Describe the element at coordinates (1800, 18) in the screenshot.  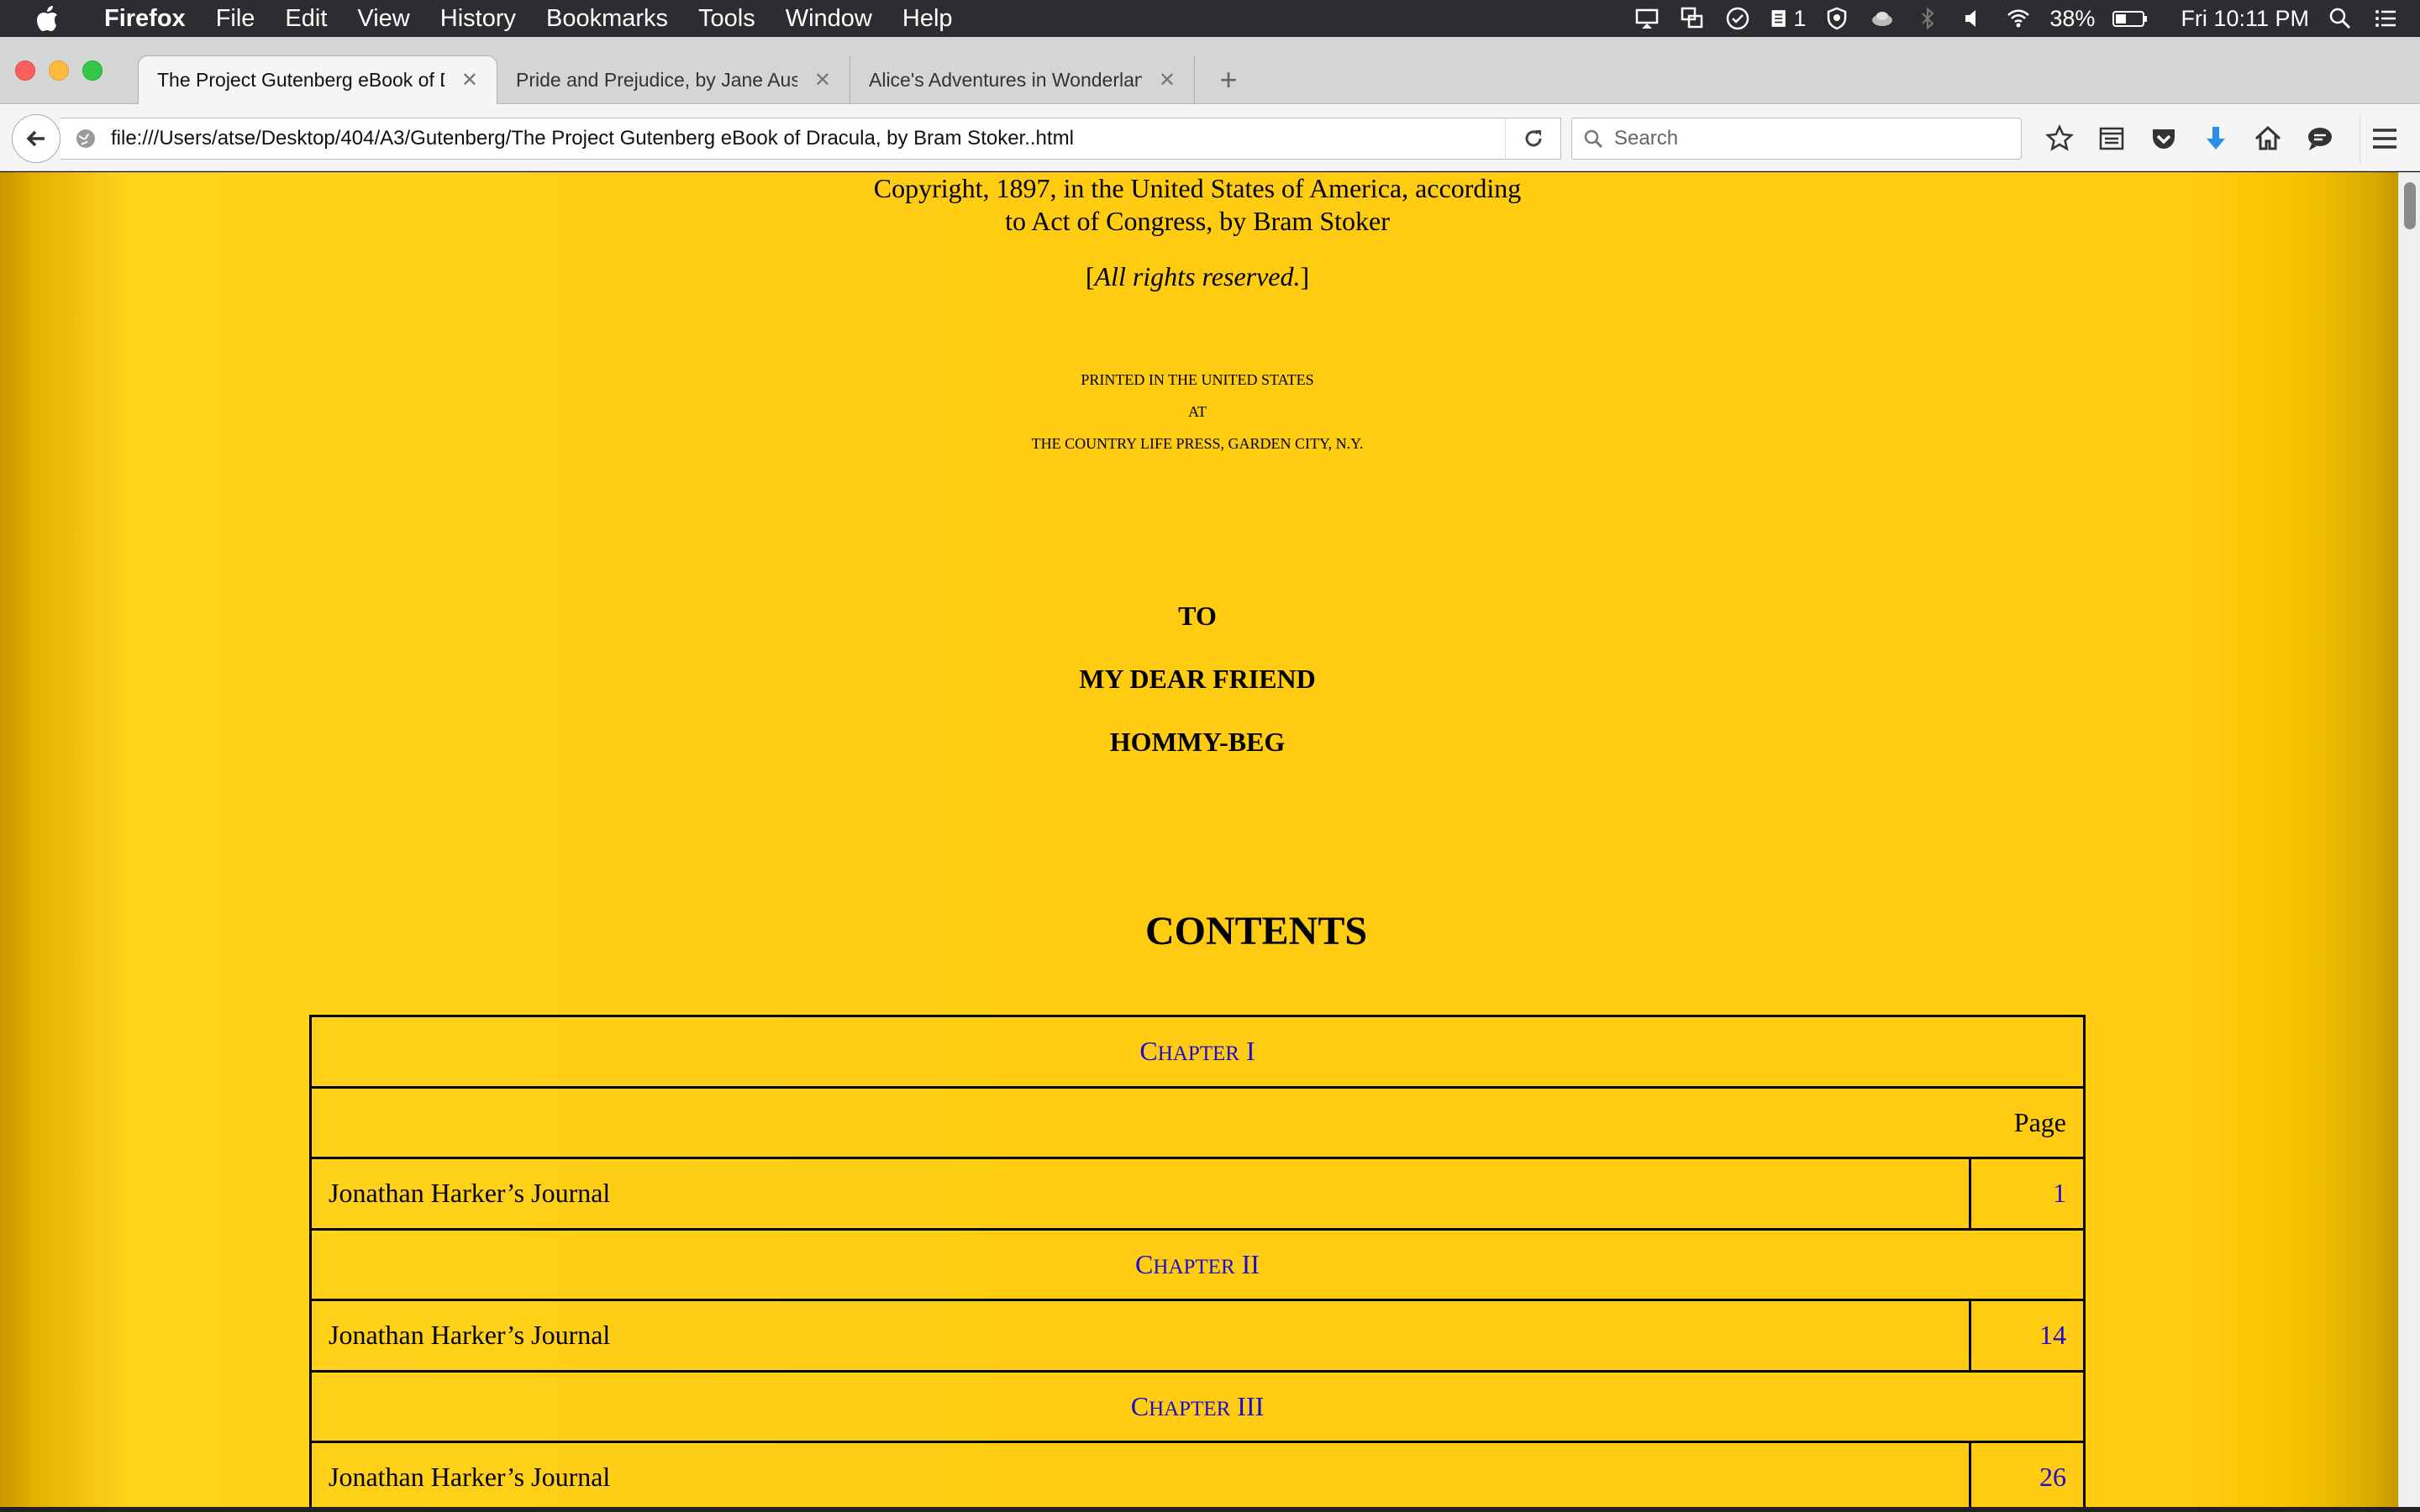
I see `notes-badge: 1` at that location.